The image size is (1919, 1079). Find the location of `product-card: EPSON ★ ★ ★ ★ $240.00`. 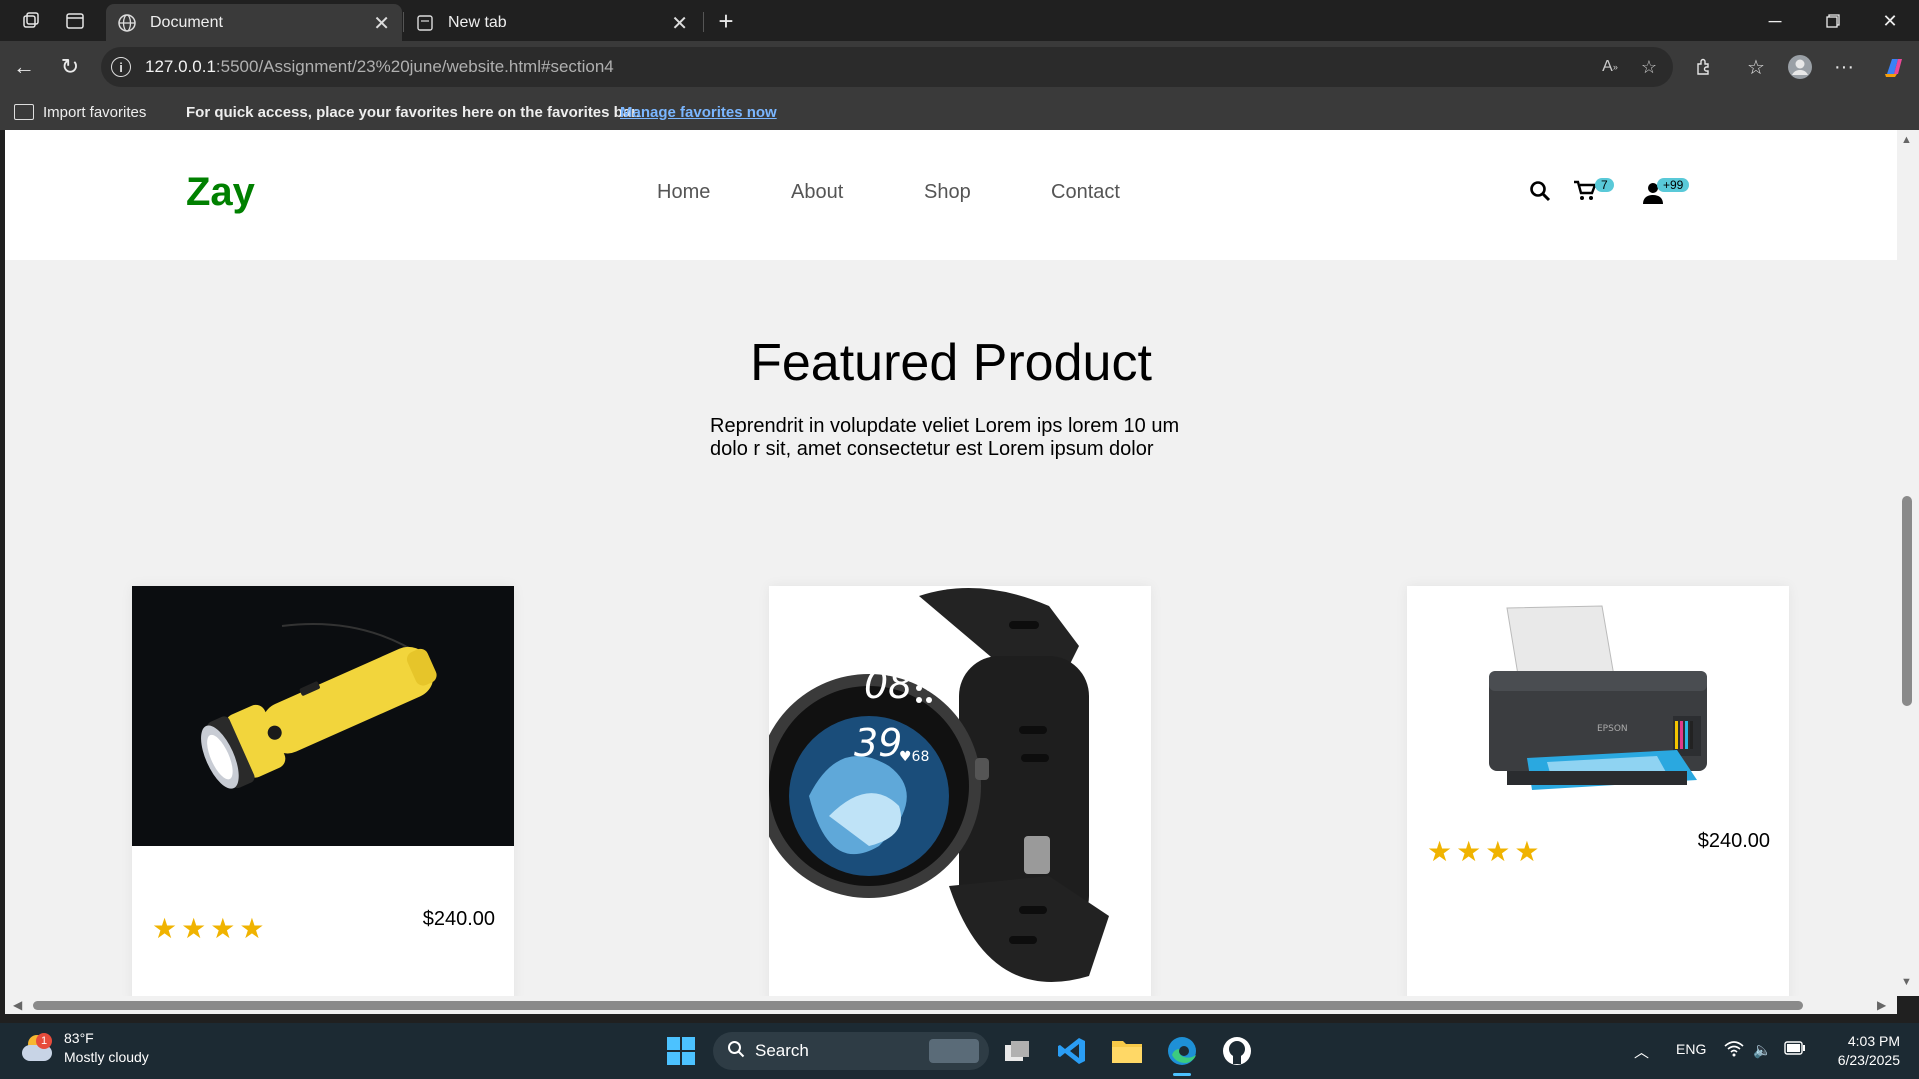

product-card: EPSON ★ ★ ★ ★ $240.00 is located at coordinates (1598, 791).